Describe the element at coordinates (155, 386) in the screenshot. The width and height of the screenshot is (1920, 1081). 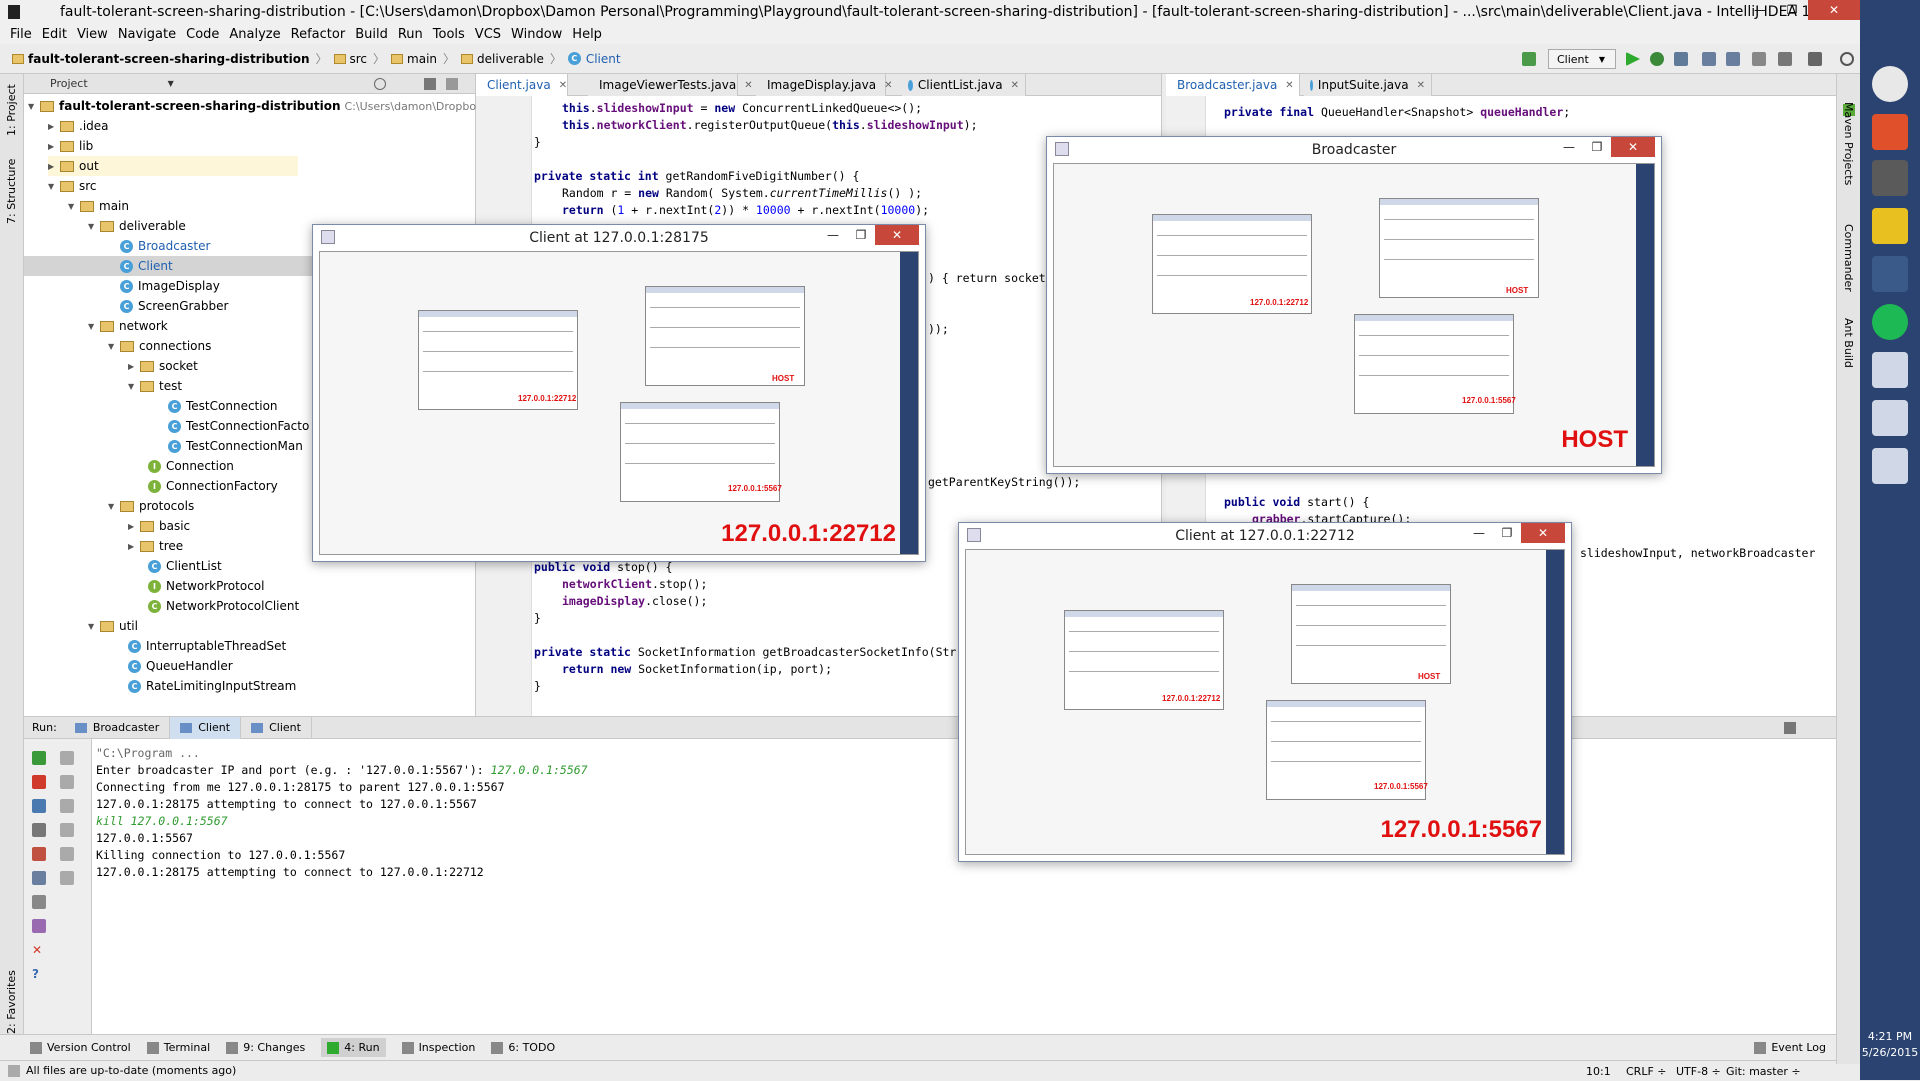
I see `tree-node-test: ▼ test` at that location.